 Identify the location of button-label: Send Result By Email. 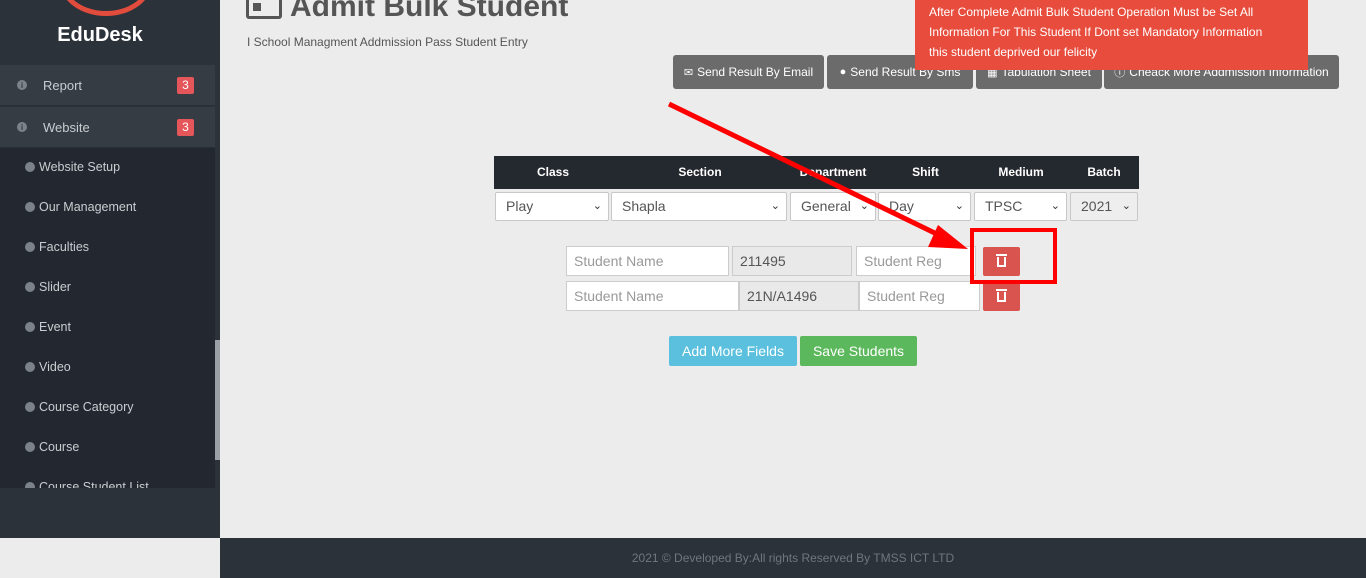
(755, 72).